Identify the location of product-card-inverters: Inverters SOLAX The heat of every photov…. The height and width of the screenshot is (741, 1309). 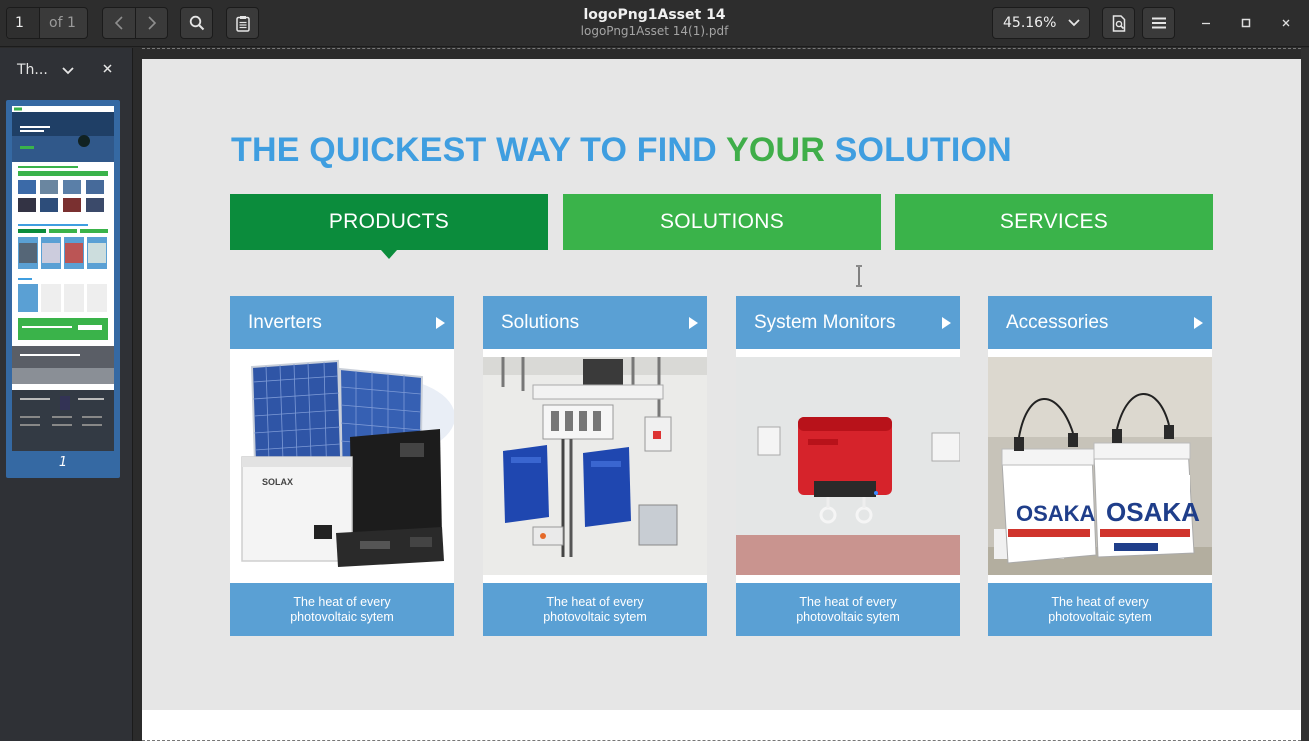
(342, 466).